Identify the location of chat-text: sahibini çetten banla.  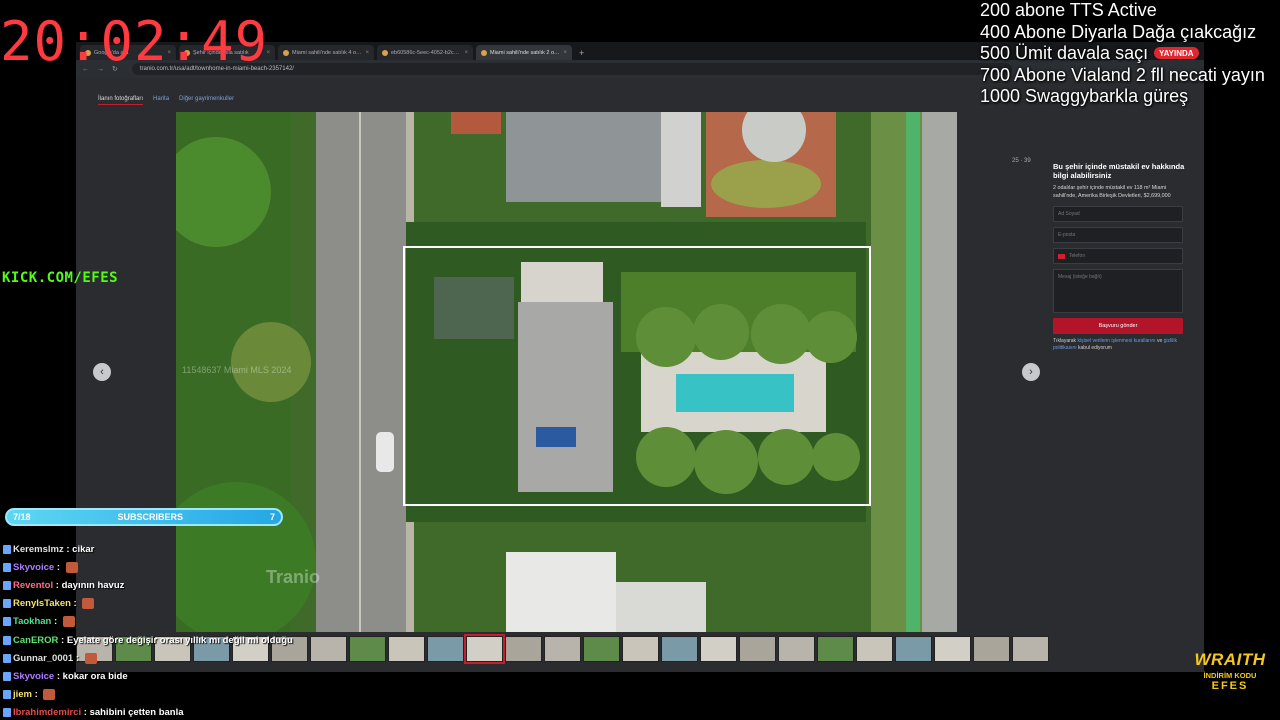
(136, 713).